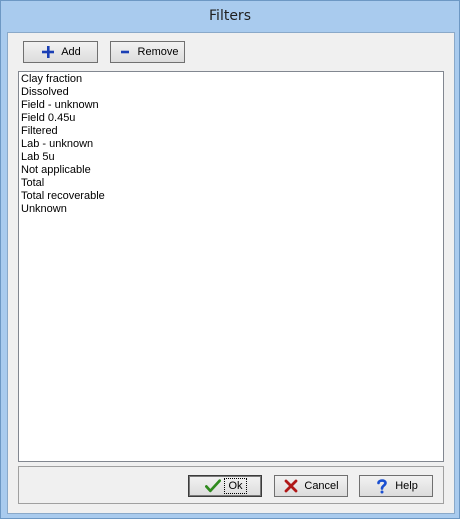 This screenshot has width=460, height=519. Describe the element at coordinates (60, 52) in the screenshot. I see `add-button: Add` at that location.